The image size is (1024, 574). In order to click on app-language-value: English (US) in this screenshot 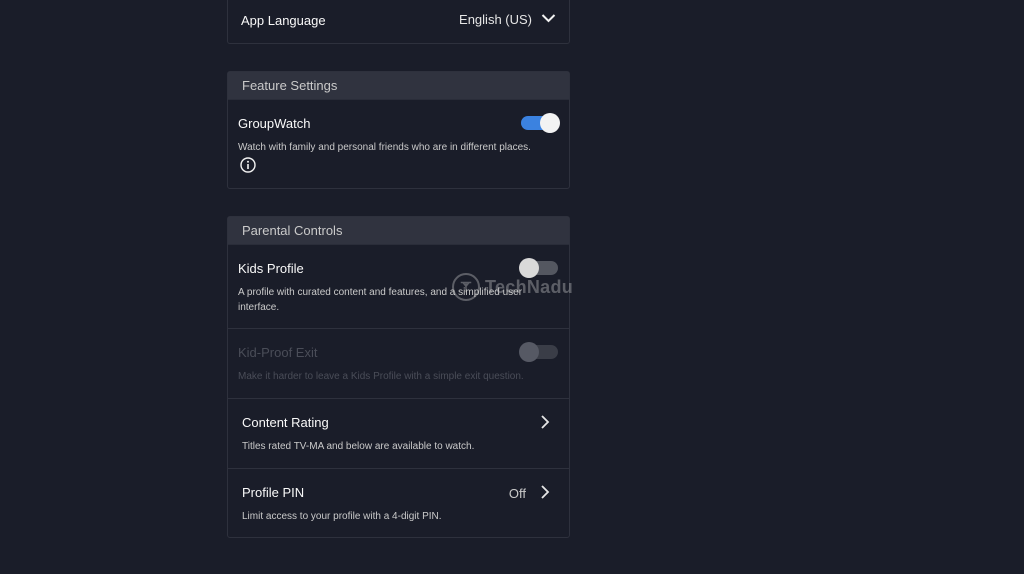, I will do `click(495, 19)`.